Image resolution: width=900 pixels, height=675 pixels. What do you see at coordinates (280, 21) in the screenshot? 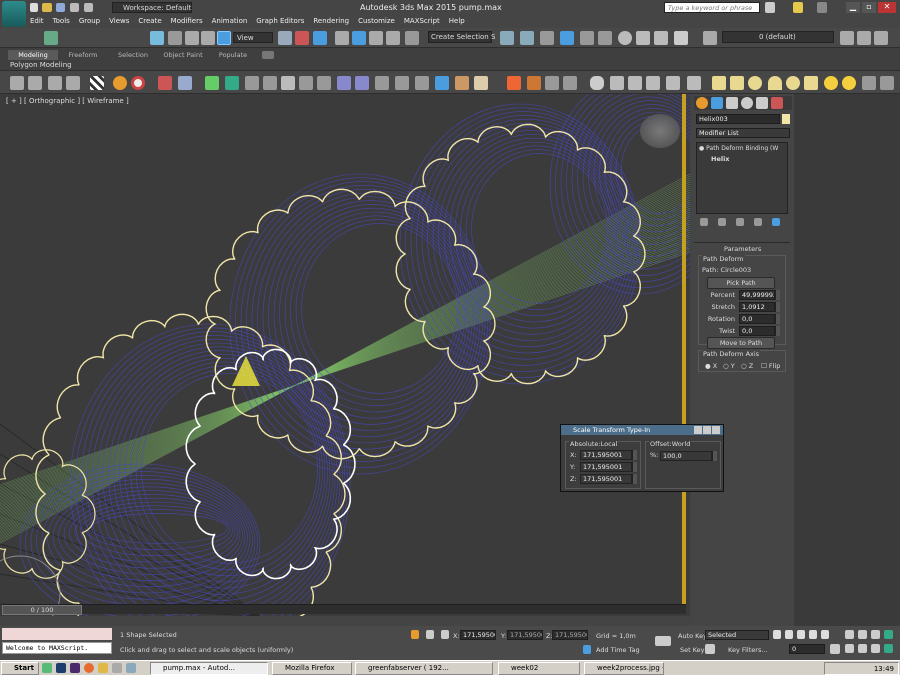
I see `menu-graph-editors: Graph Editors` at bounding box center [280, 21].